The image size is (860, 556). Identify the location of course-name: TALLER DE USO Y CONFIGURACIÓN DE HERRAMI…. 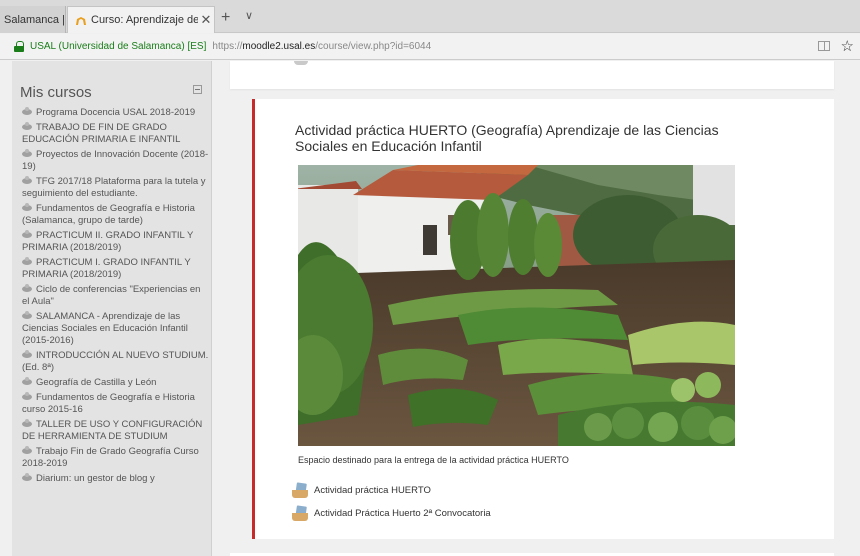
(112, 430).